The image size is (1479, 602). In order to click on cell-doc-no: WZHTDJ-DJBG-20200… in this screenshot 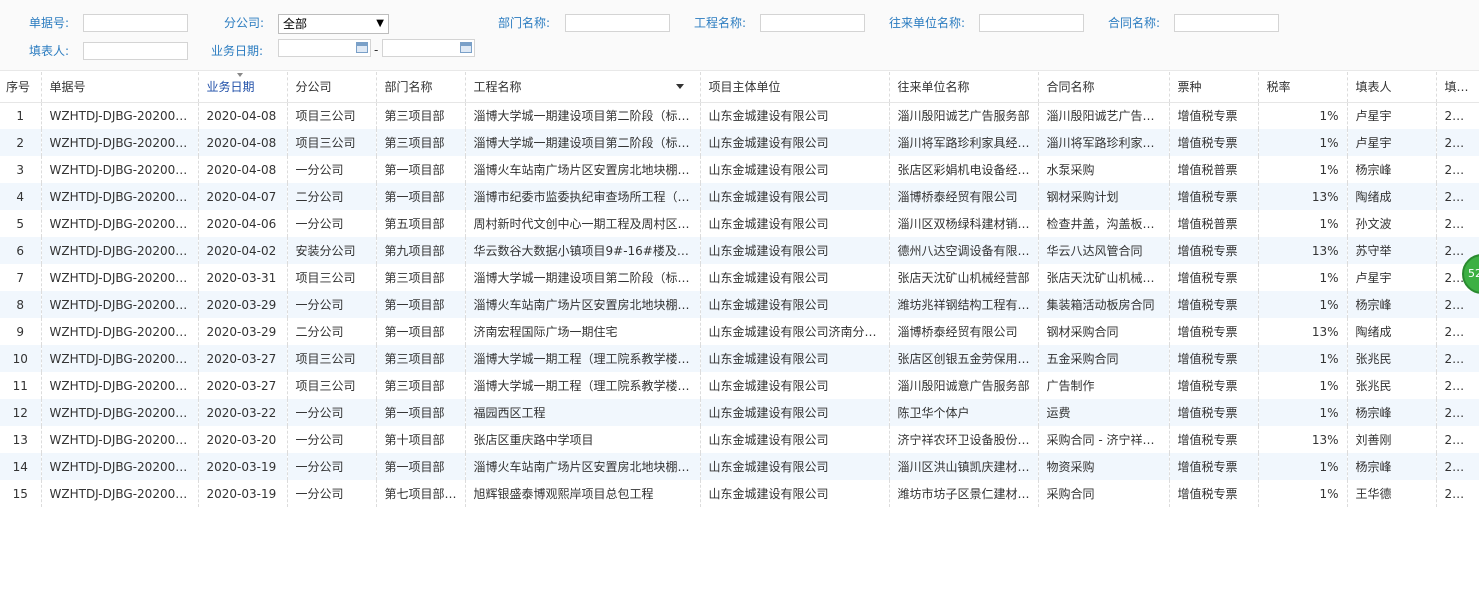, I will do `click(120, 466)`.